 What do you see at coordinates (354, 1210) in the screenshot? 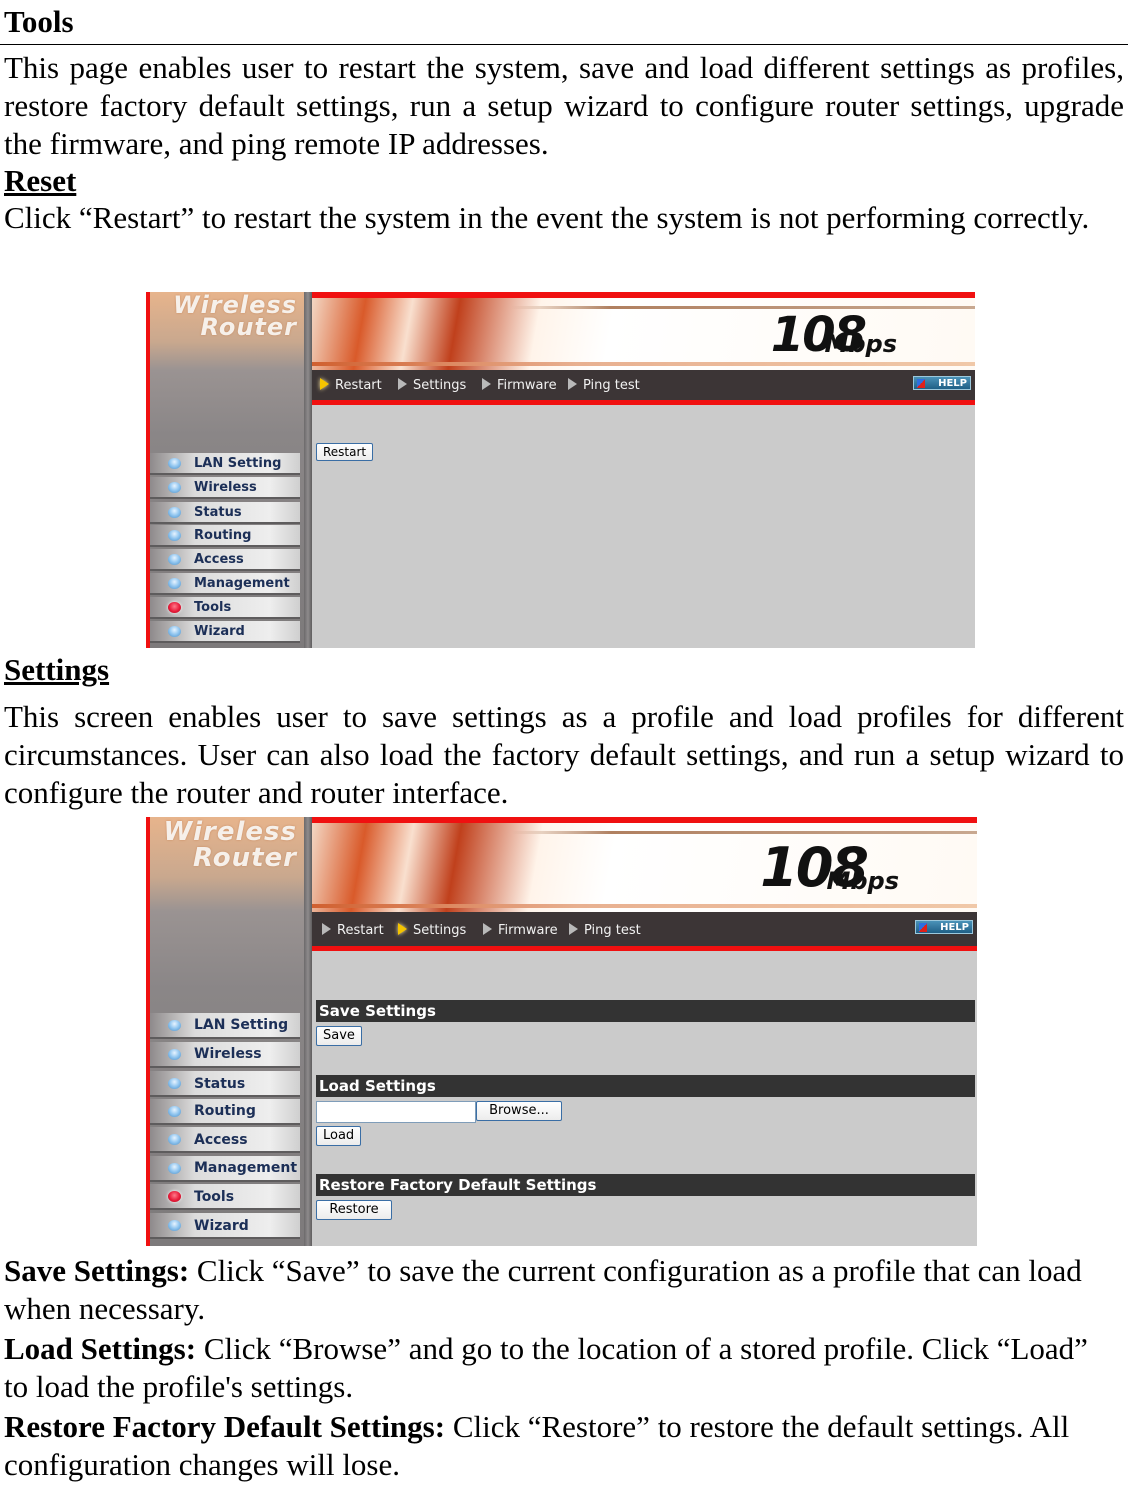
I see `restore-button: Restore` at bounding box center [354, 1210].